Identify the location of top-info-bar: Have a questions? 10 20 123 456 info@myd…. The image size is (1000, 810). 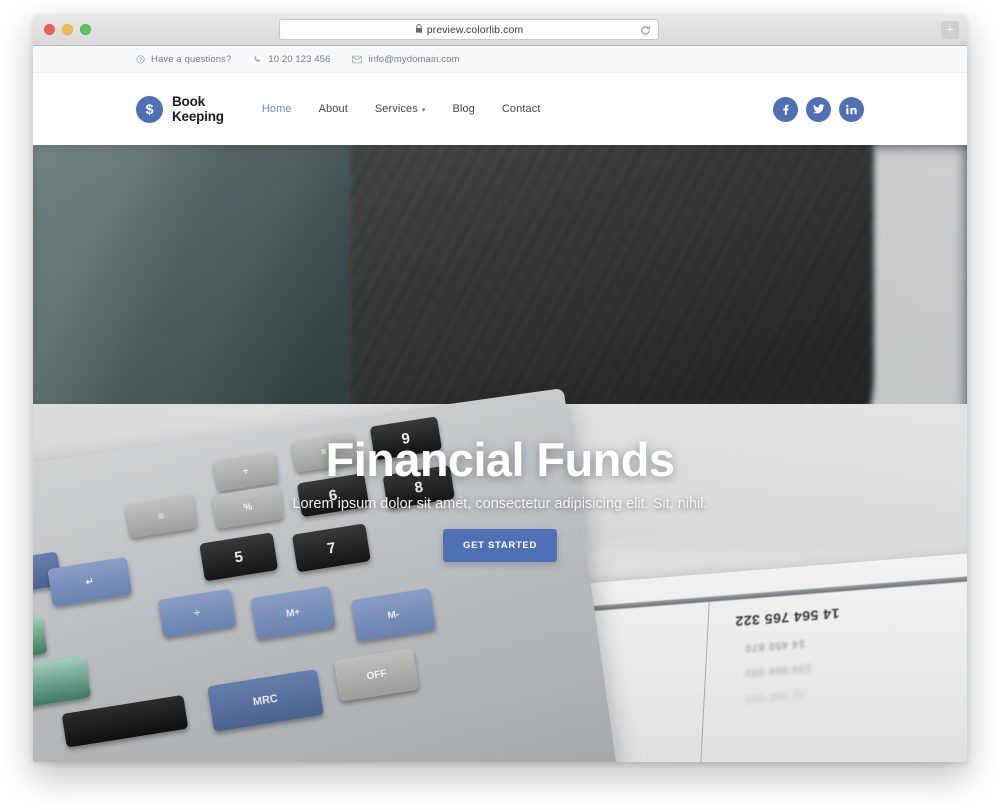
(500, 59).